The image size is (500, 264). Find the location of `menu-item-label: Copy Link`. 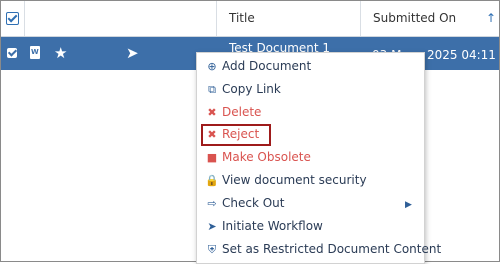

menu-item-label: Copy Link is located at coordinates (251, 89).